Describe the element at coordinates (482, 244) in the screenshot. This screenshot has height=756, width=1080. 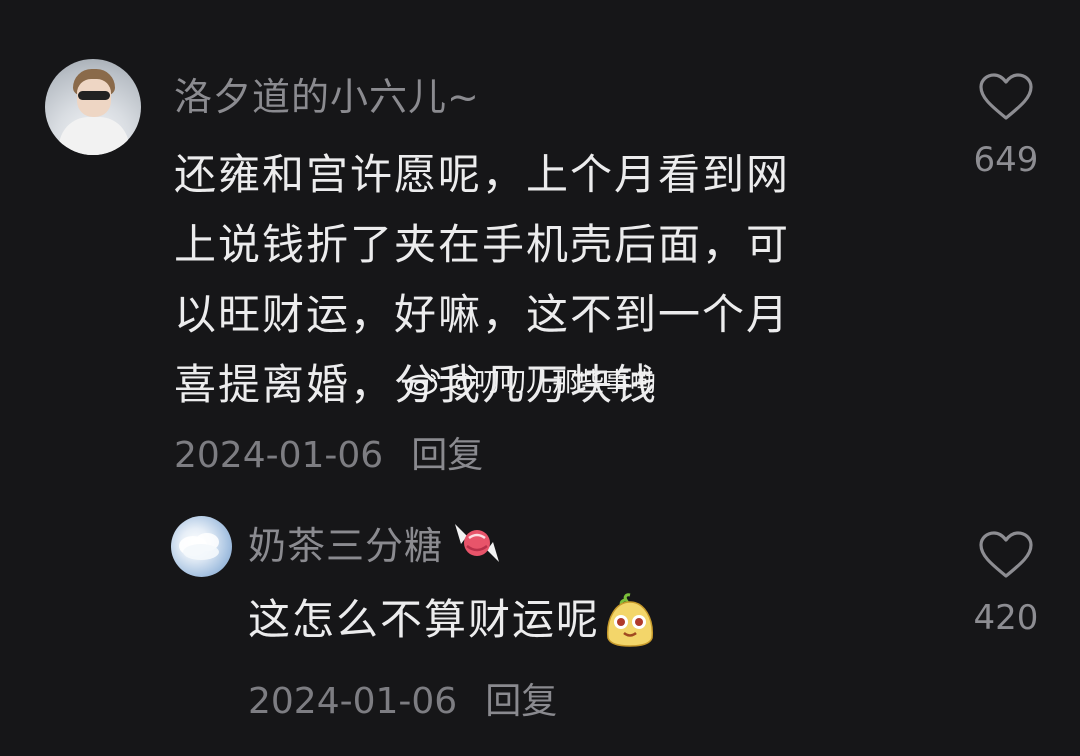
I see `comment-text-line: 上说钱折了夹在手机壳后面，可` at that location.